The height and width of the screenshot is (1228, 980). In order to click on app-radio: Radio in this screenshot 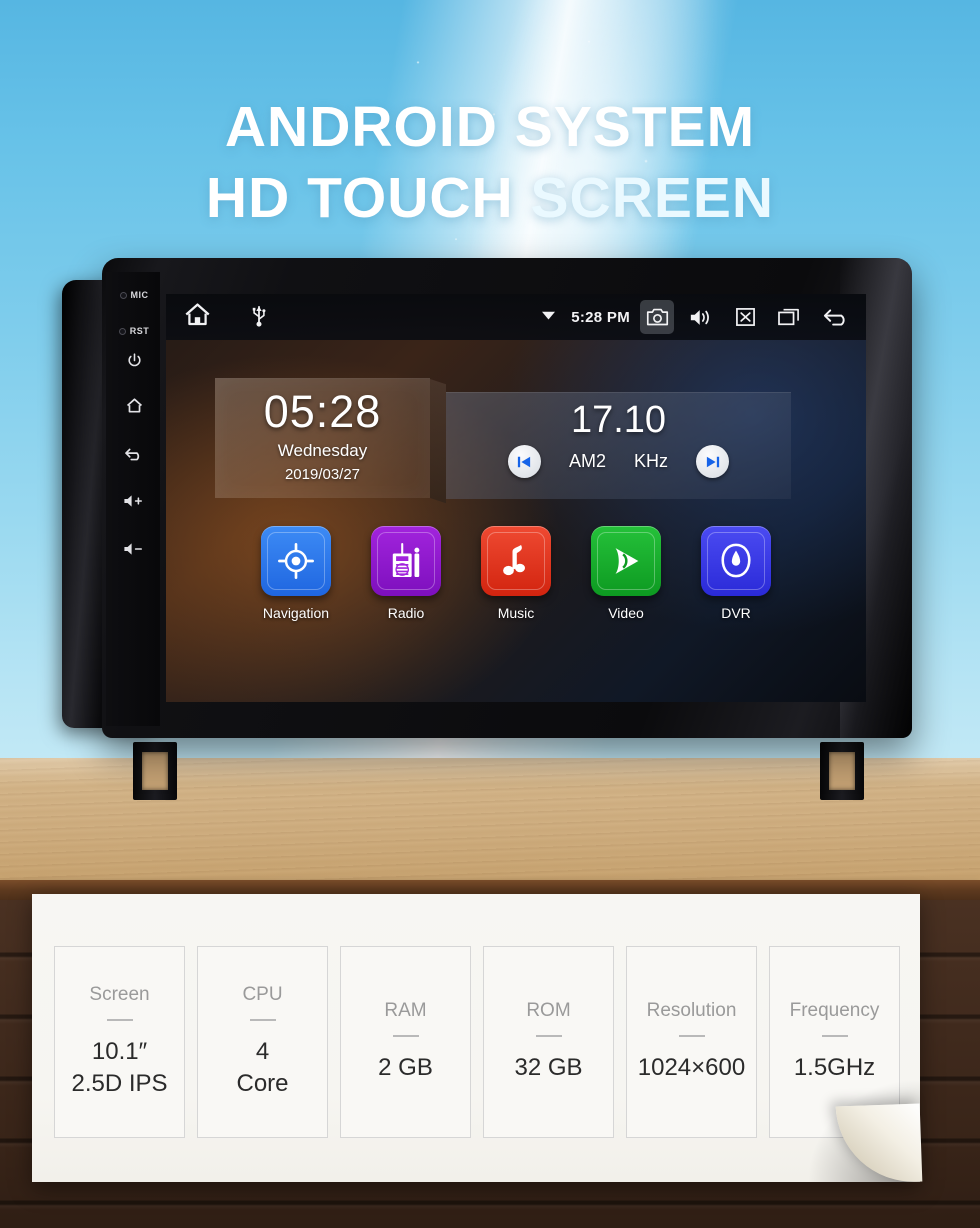, I will do `click(406, 573)`.